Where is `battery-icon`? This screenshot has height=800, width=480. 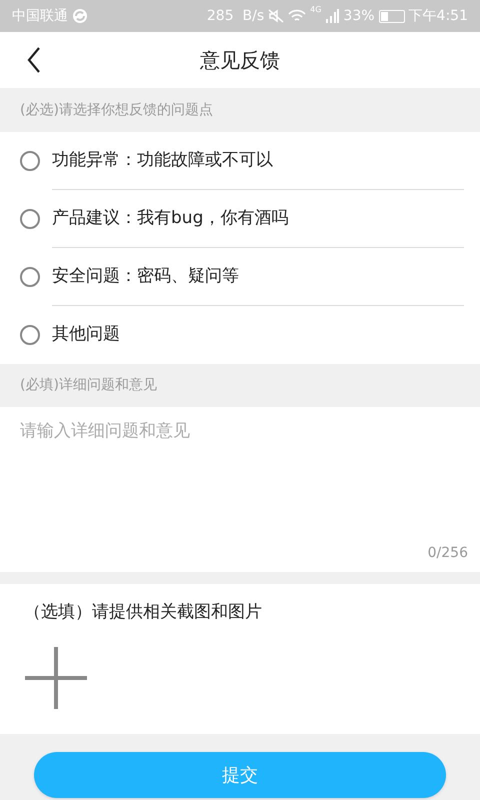 battery-icon is located at coordinates (391, 16).